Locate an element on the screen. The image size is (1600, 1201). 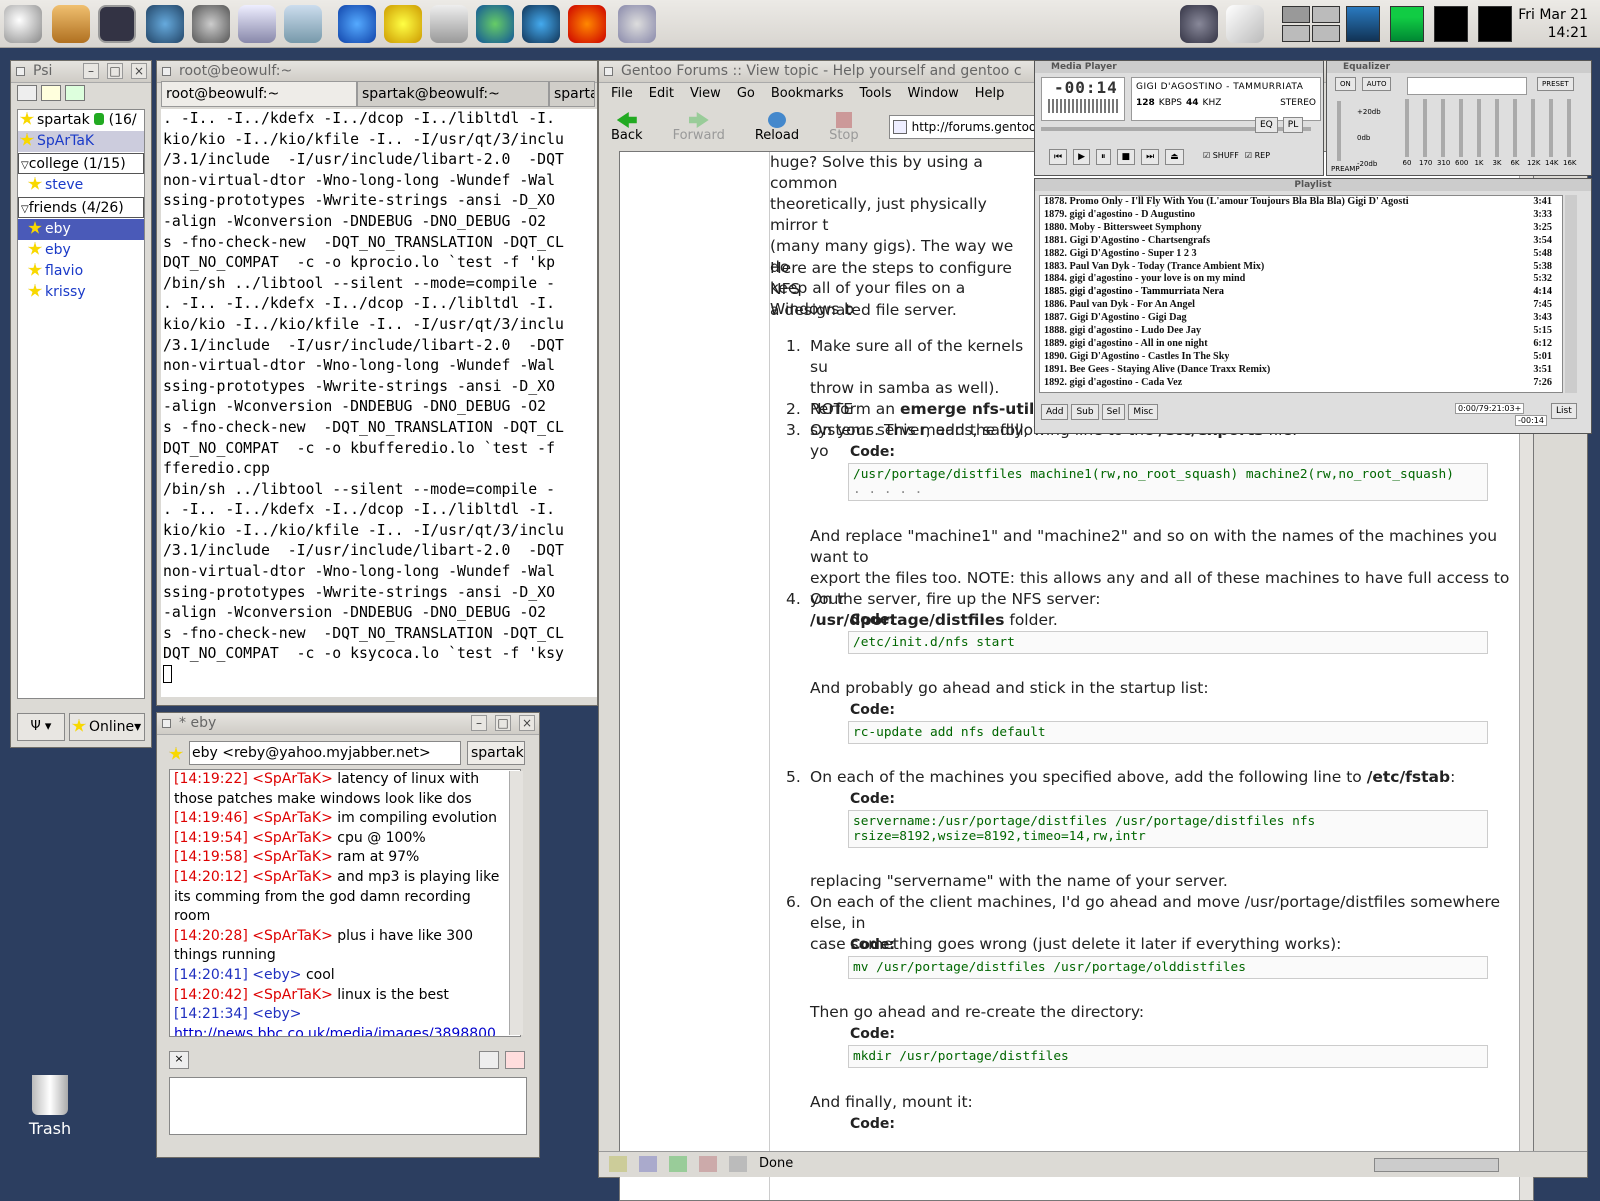
terminal-launcher-icon is located at coordinates (117, 24).